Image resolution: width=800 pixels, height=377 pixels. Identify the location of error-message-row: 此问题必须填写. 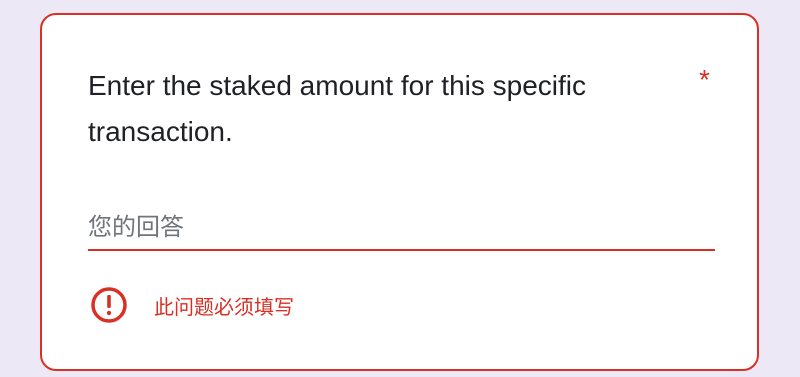
(192, 305).